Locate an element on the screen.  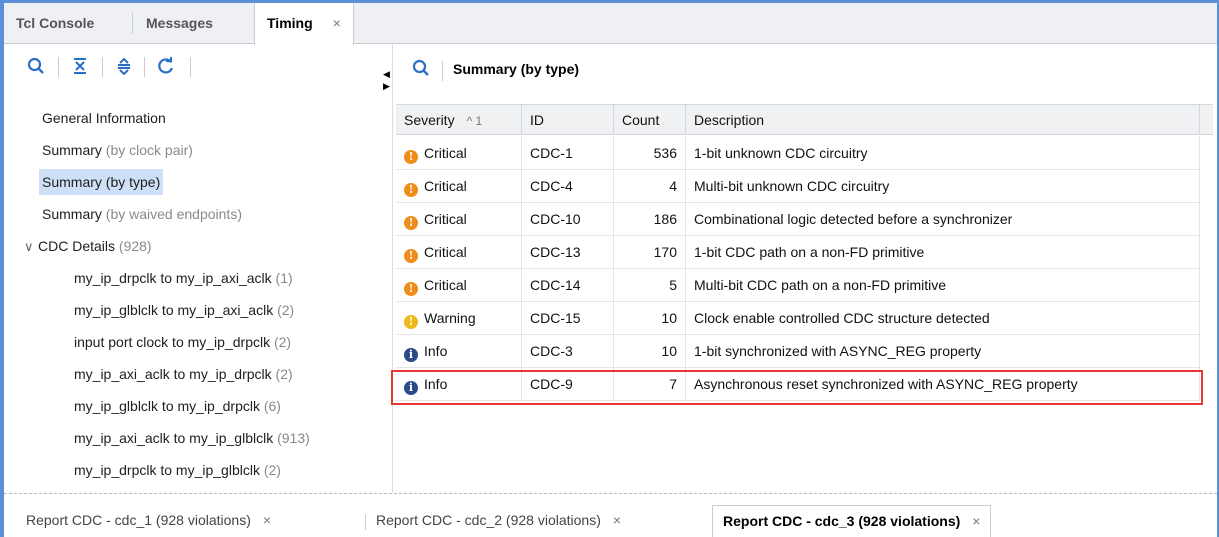
tree-item-summary-by-type: Summary (by type) is located at coordinates (101, 182).